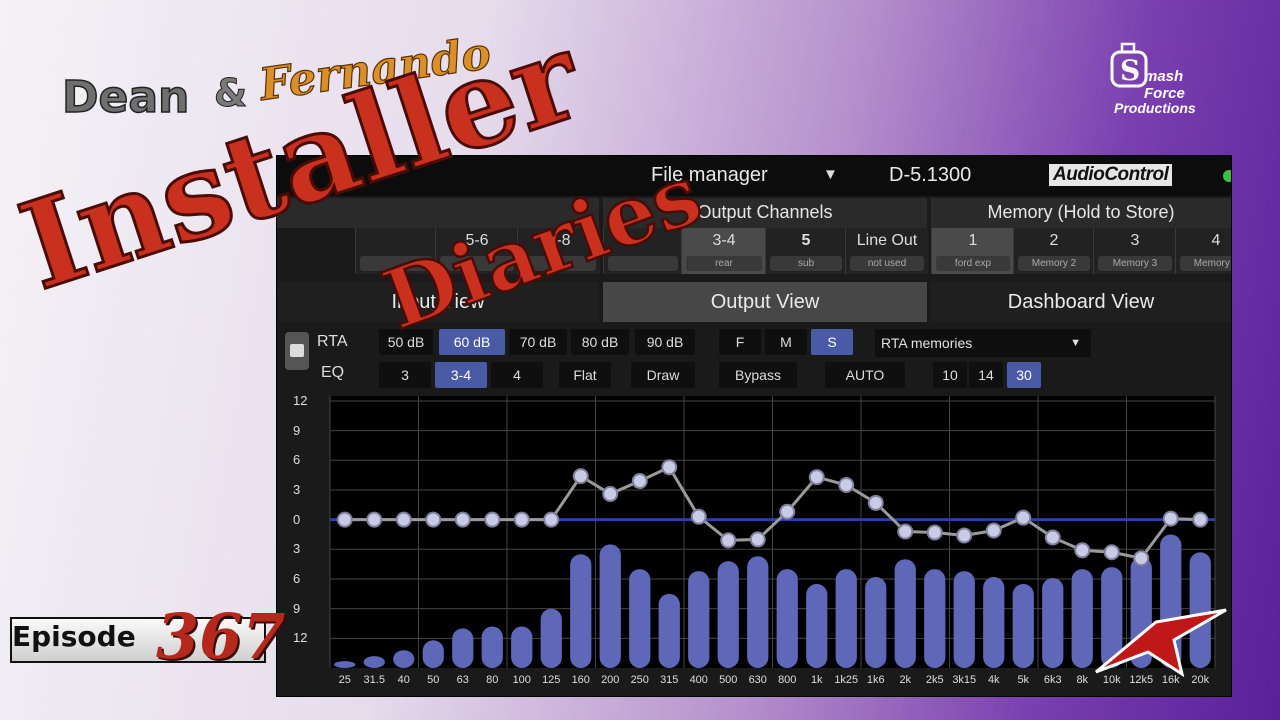  I want to click on memory-slot-2: 2 Memory 2, so click(1053, 251).